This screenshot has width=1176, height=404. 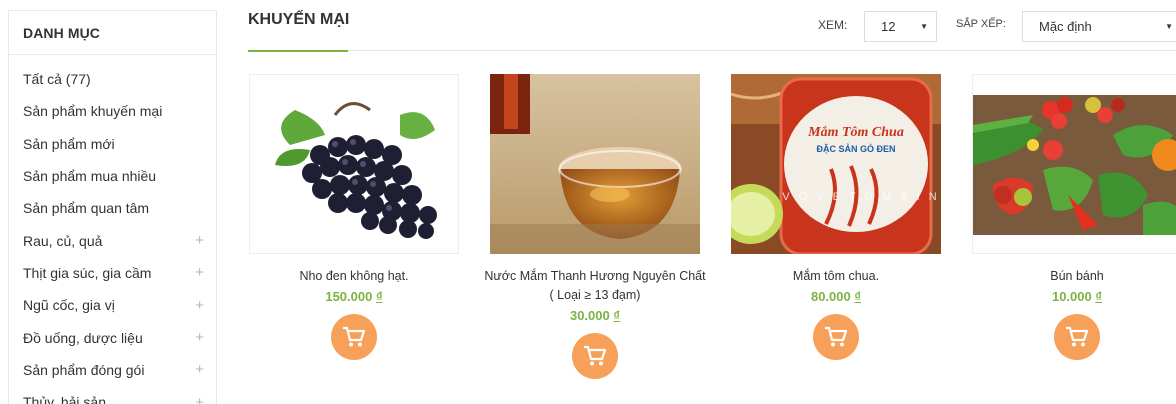 What do you see at coordinates (112, 79) in the screenshot?
I see `sidebar-item-all: Tất cả (77)` at bounding box center [112, 79].